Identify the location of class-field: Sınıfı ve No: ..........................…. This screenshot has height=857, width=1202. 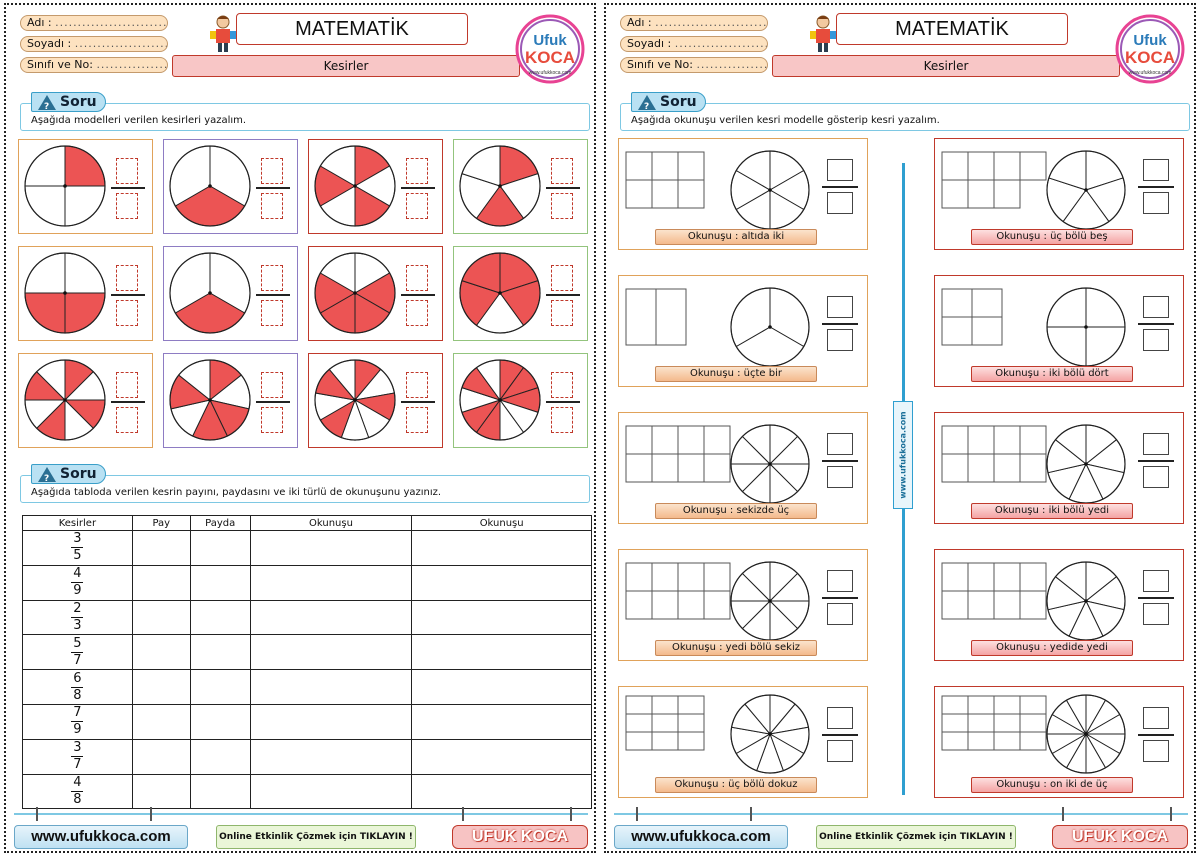
(94, 65).